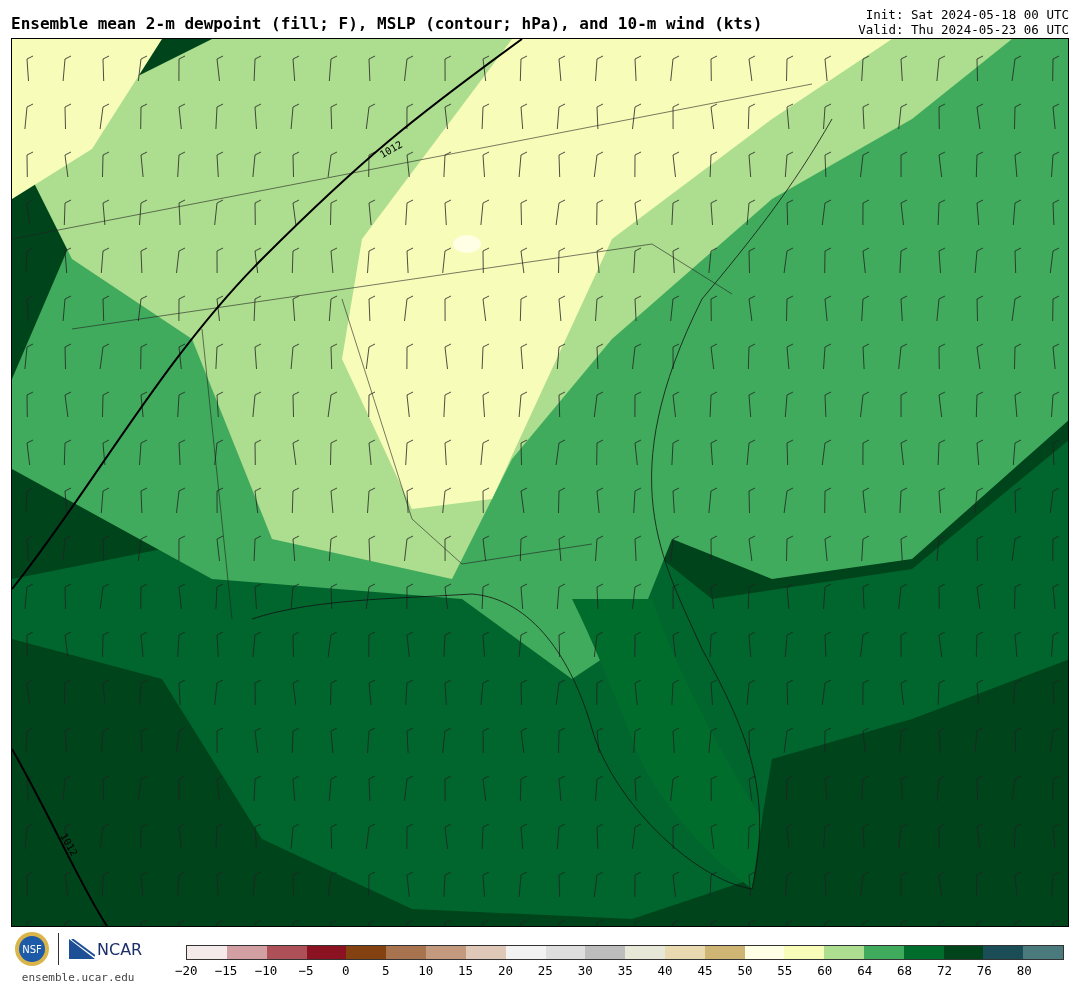 This screenshot has width=1080, height=988. What do you see at coordinates (745, 970) in the screenshot?
I see `tick-label: 50` at bounding box center [745, 970].